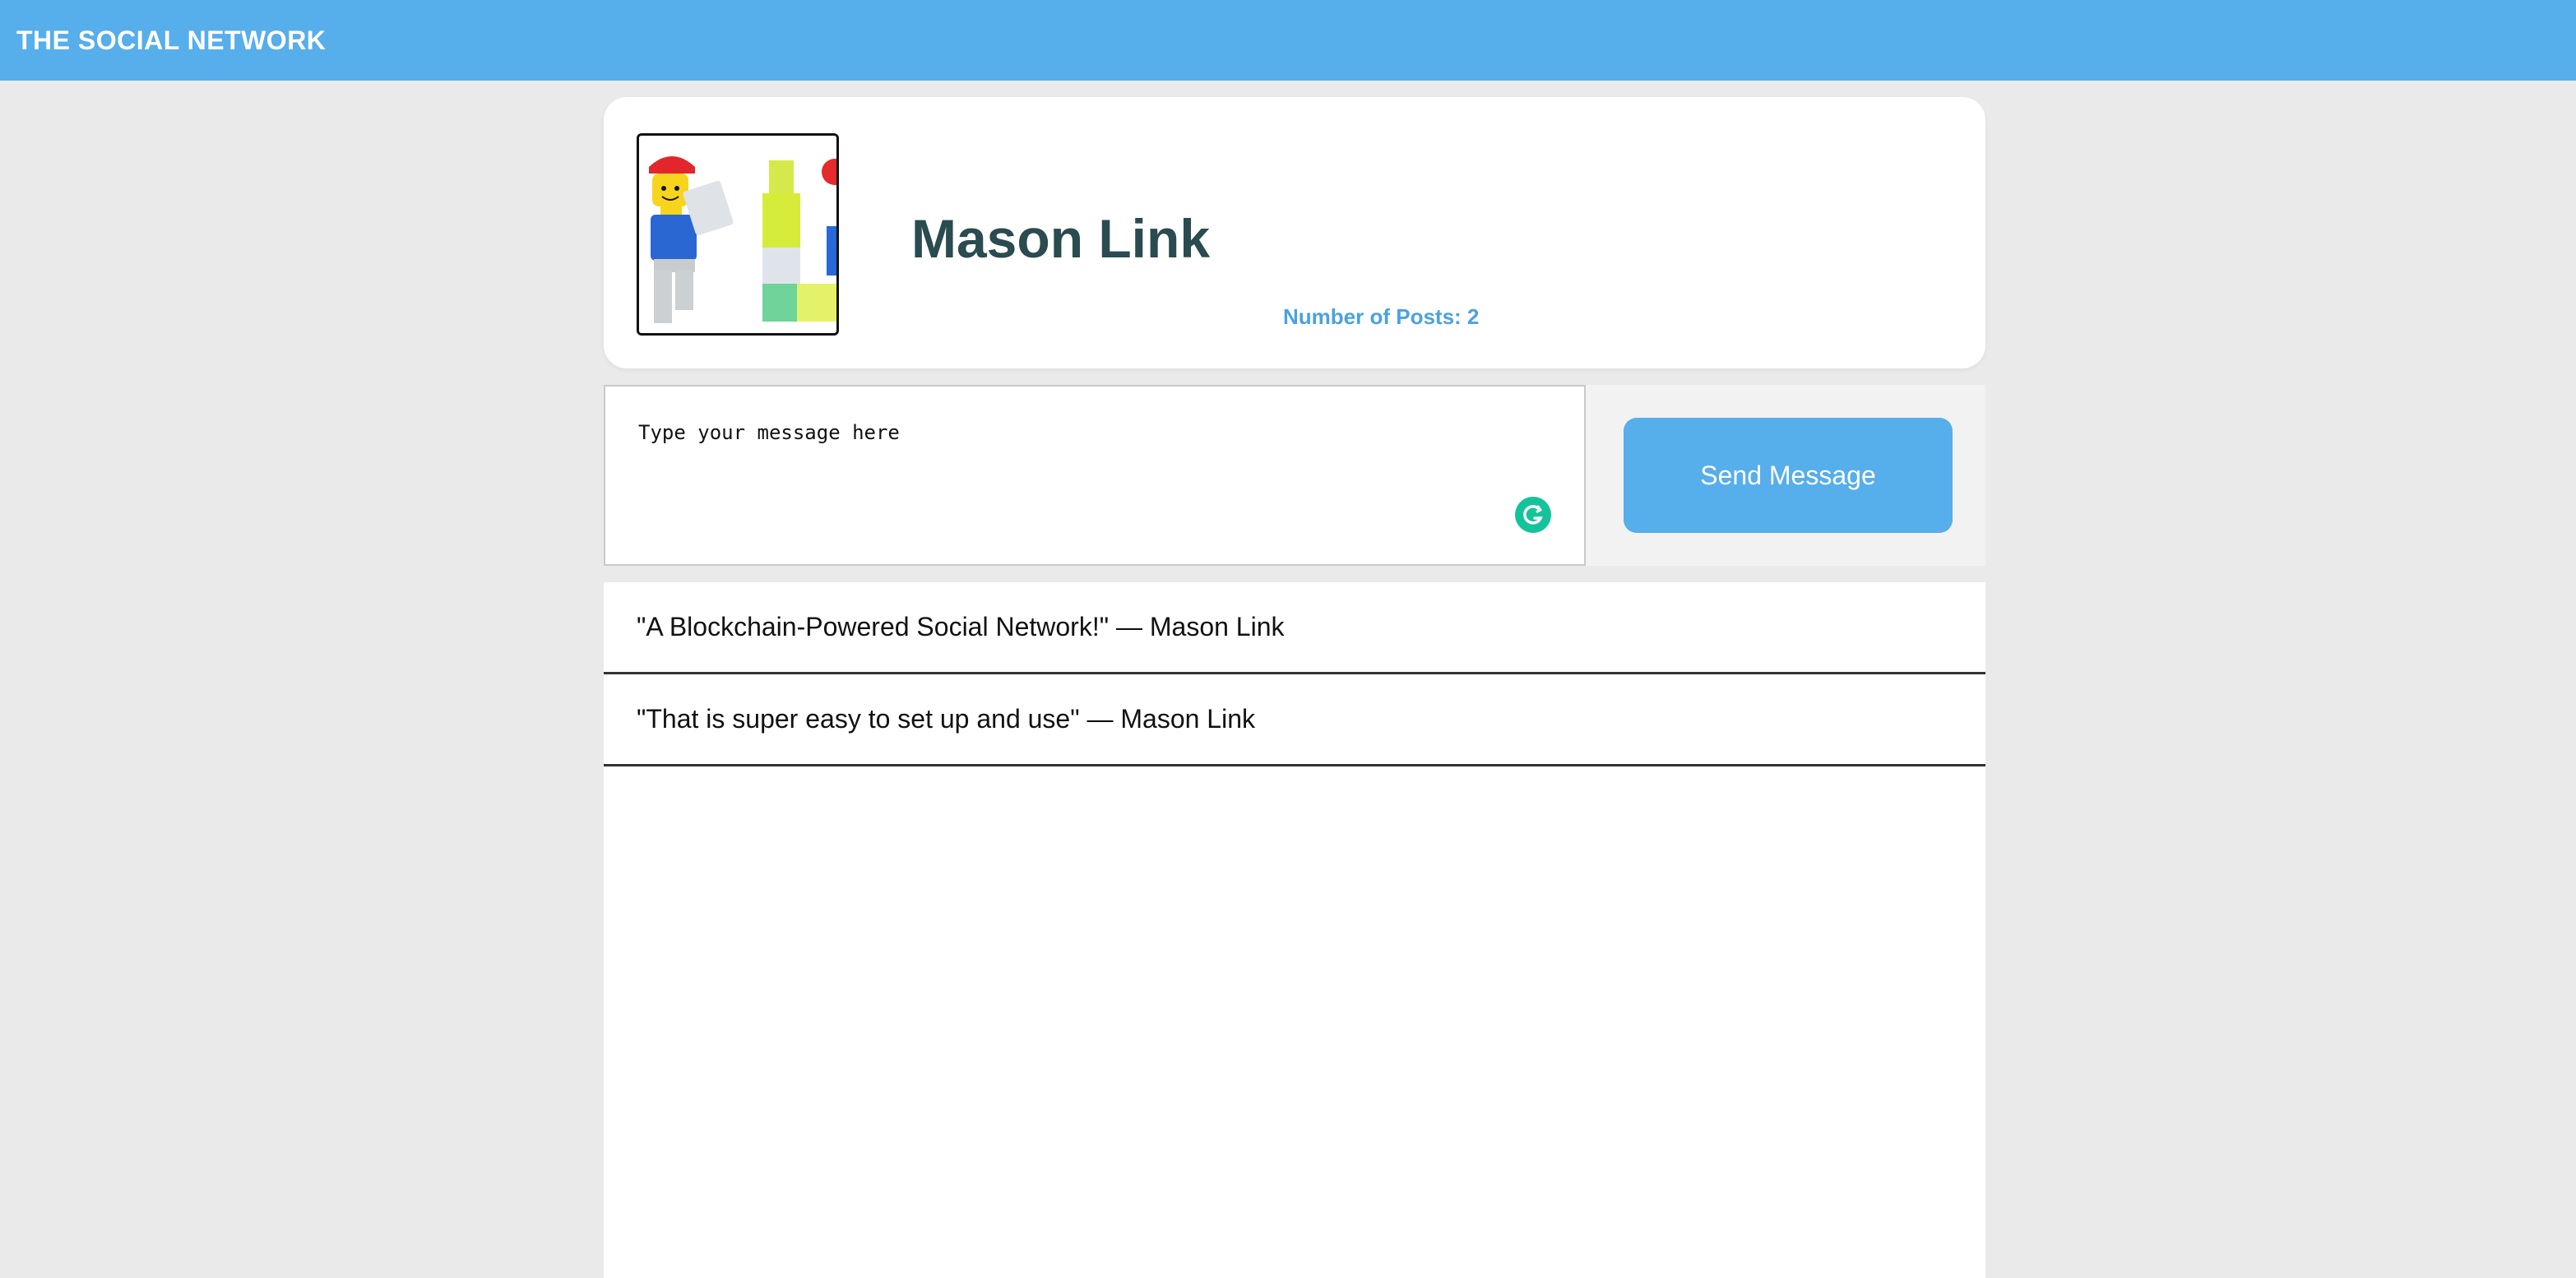 The height and width of the screenshot is (1278, 2576). I want to click on message-input, so click(1095, 476).